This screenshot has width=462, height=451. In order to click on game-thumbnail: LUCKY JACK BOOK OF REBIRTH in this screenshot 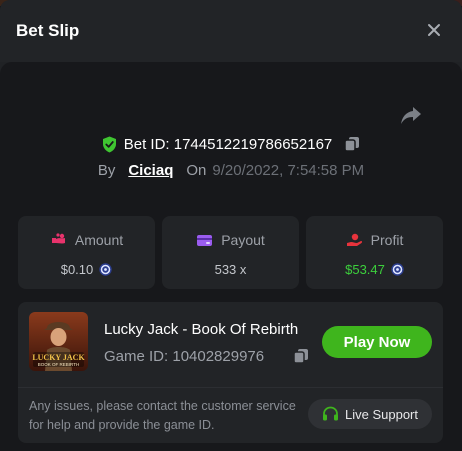, I will do `click(58, 341)`.